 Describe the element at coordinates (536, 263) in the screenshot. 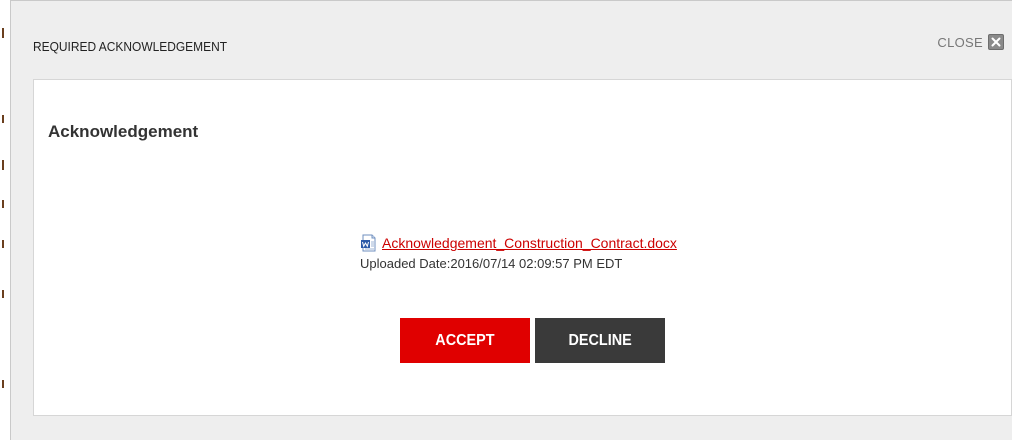

I see `upload-date-value: 2016/07/14 02:09:57 PM EDT` at that location.